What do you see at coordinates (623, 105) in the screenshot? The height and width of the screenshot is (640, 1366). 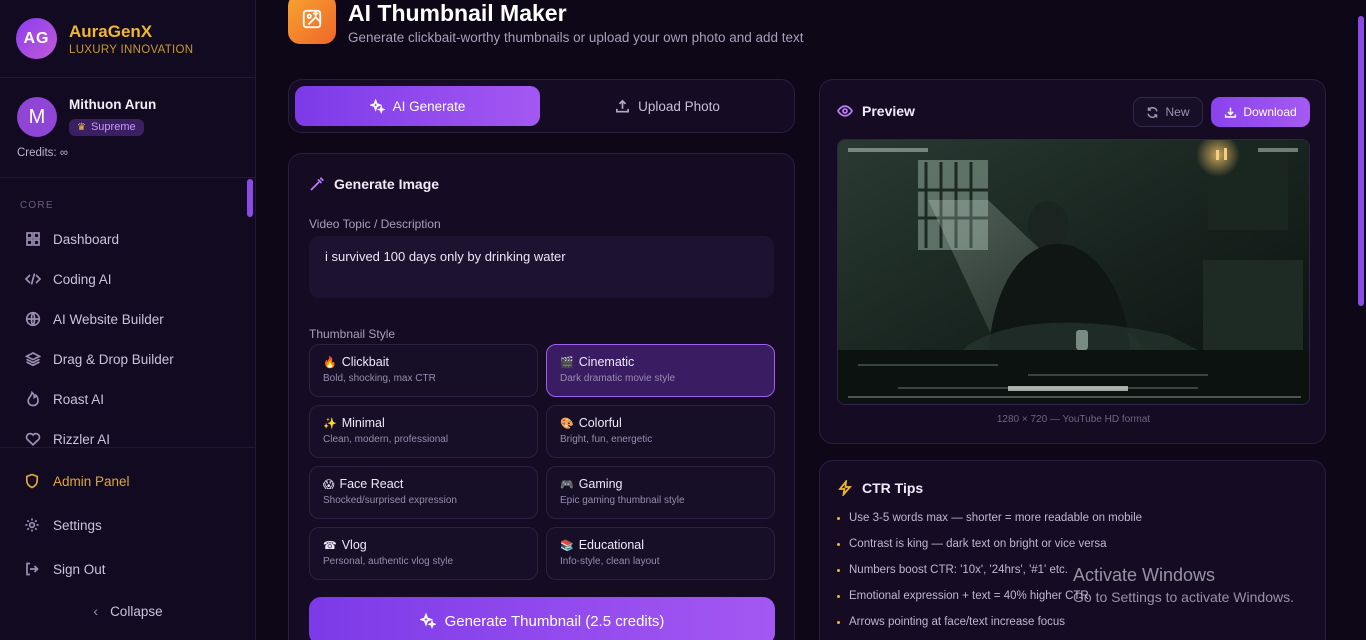 I see `upload-icon` at bounding box center [623, 105].